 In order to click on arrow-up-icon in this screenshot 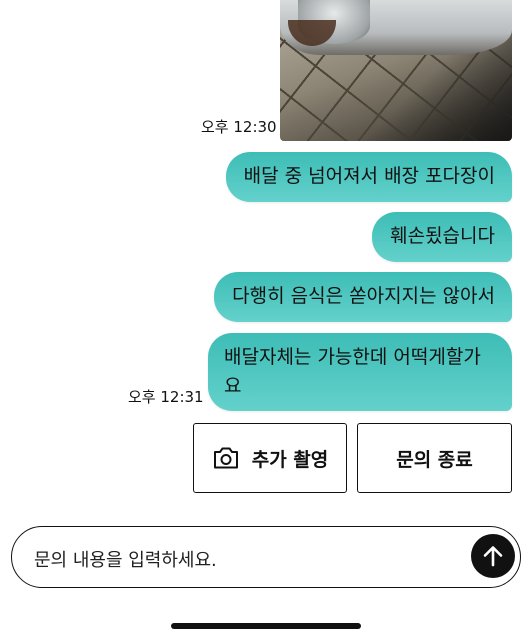, I will do `click(493, 556)`.